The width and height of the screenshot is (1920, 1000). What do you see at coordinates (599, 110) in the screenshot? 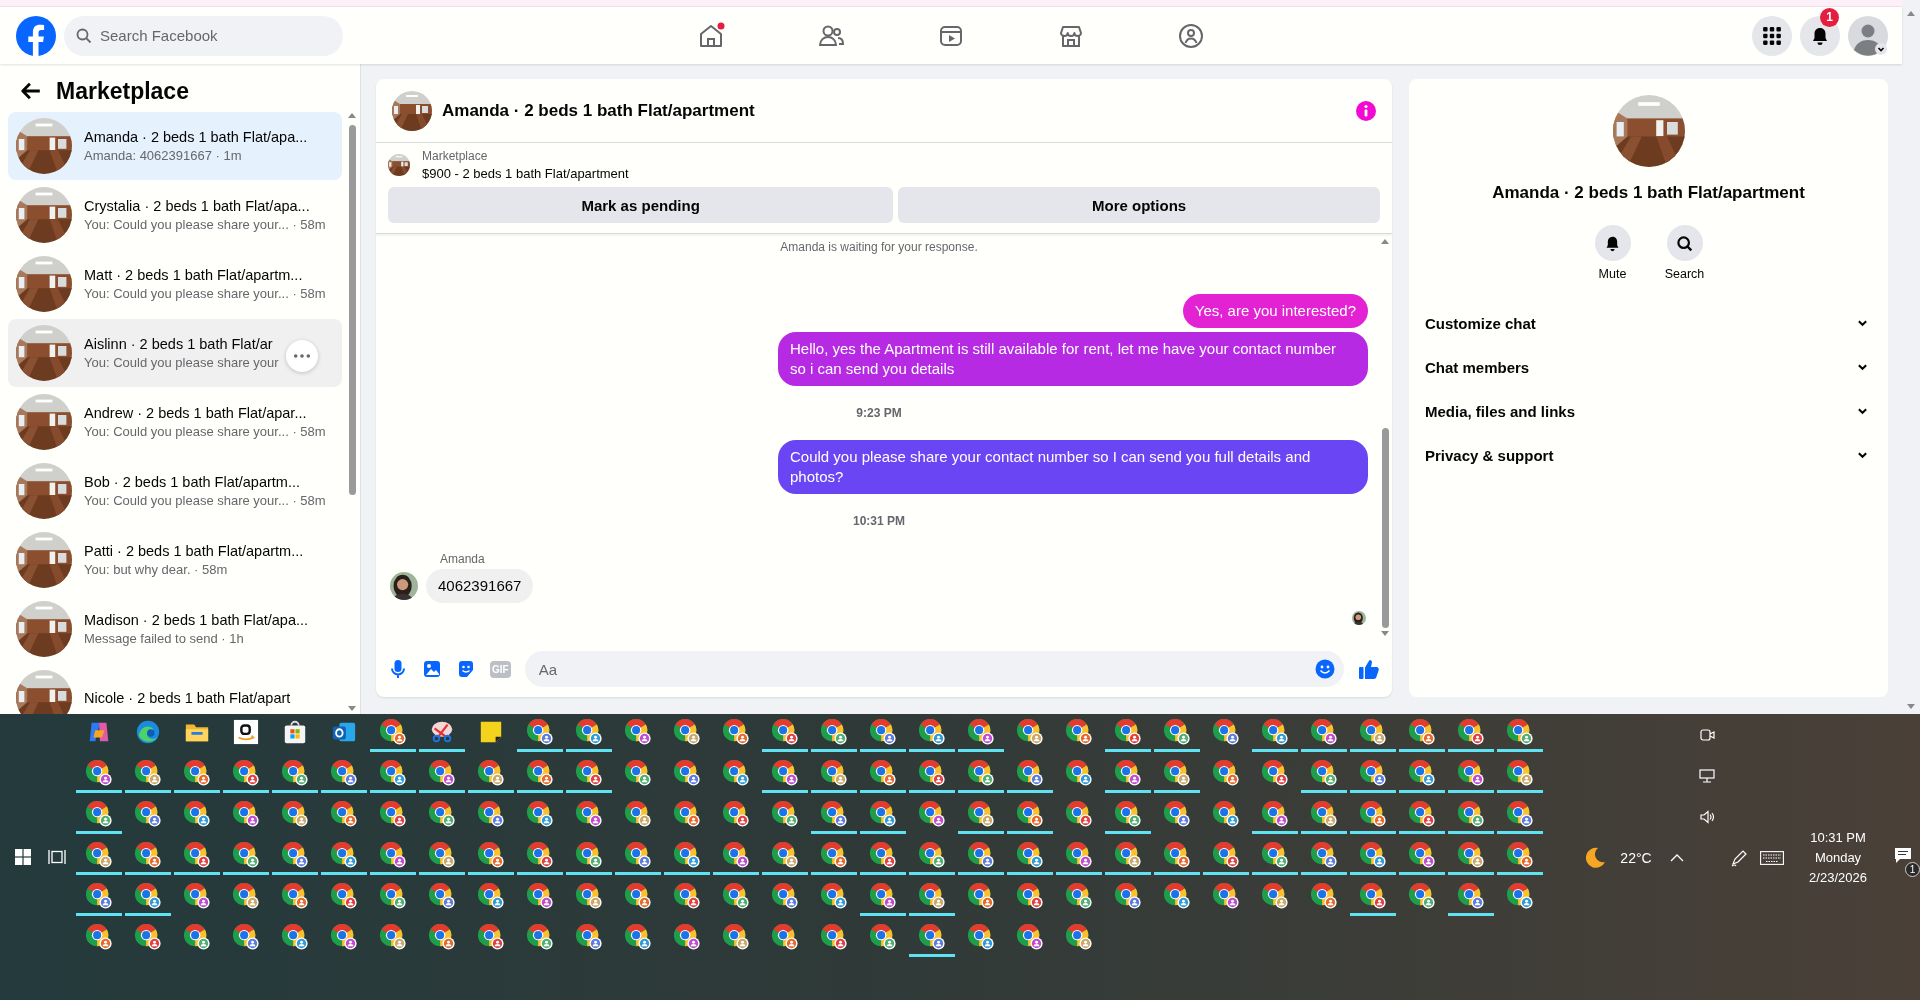
I see `chat-title: Amanda · 2 beds 1 bath Flat/apartment` at bounding box center [599, 110].